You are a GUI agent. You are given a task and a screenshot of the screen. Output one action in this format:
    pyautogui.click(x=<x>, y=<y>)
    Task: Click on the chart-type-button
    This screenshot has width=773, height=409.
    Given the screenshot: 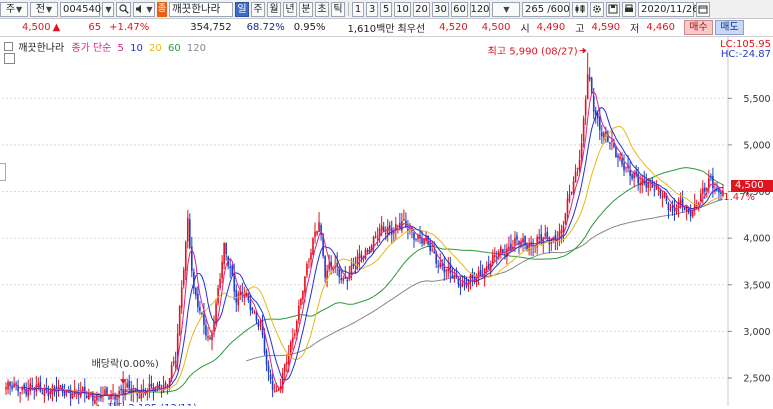 What is the action you would take?
    pyautogui.click(x=580, y=9)
    